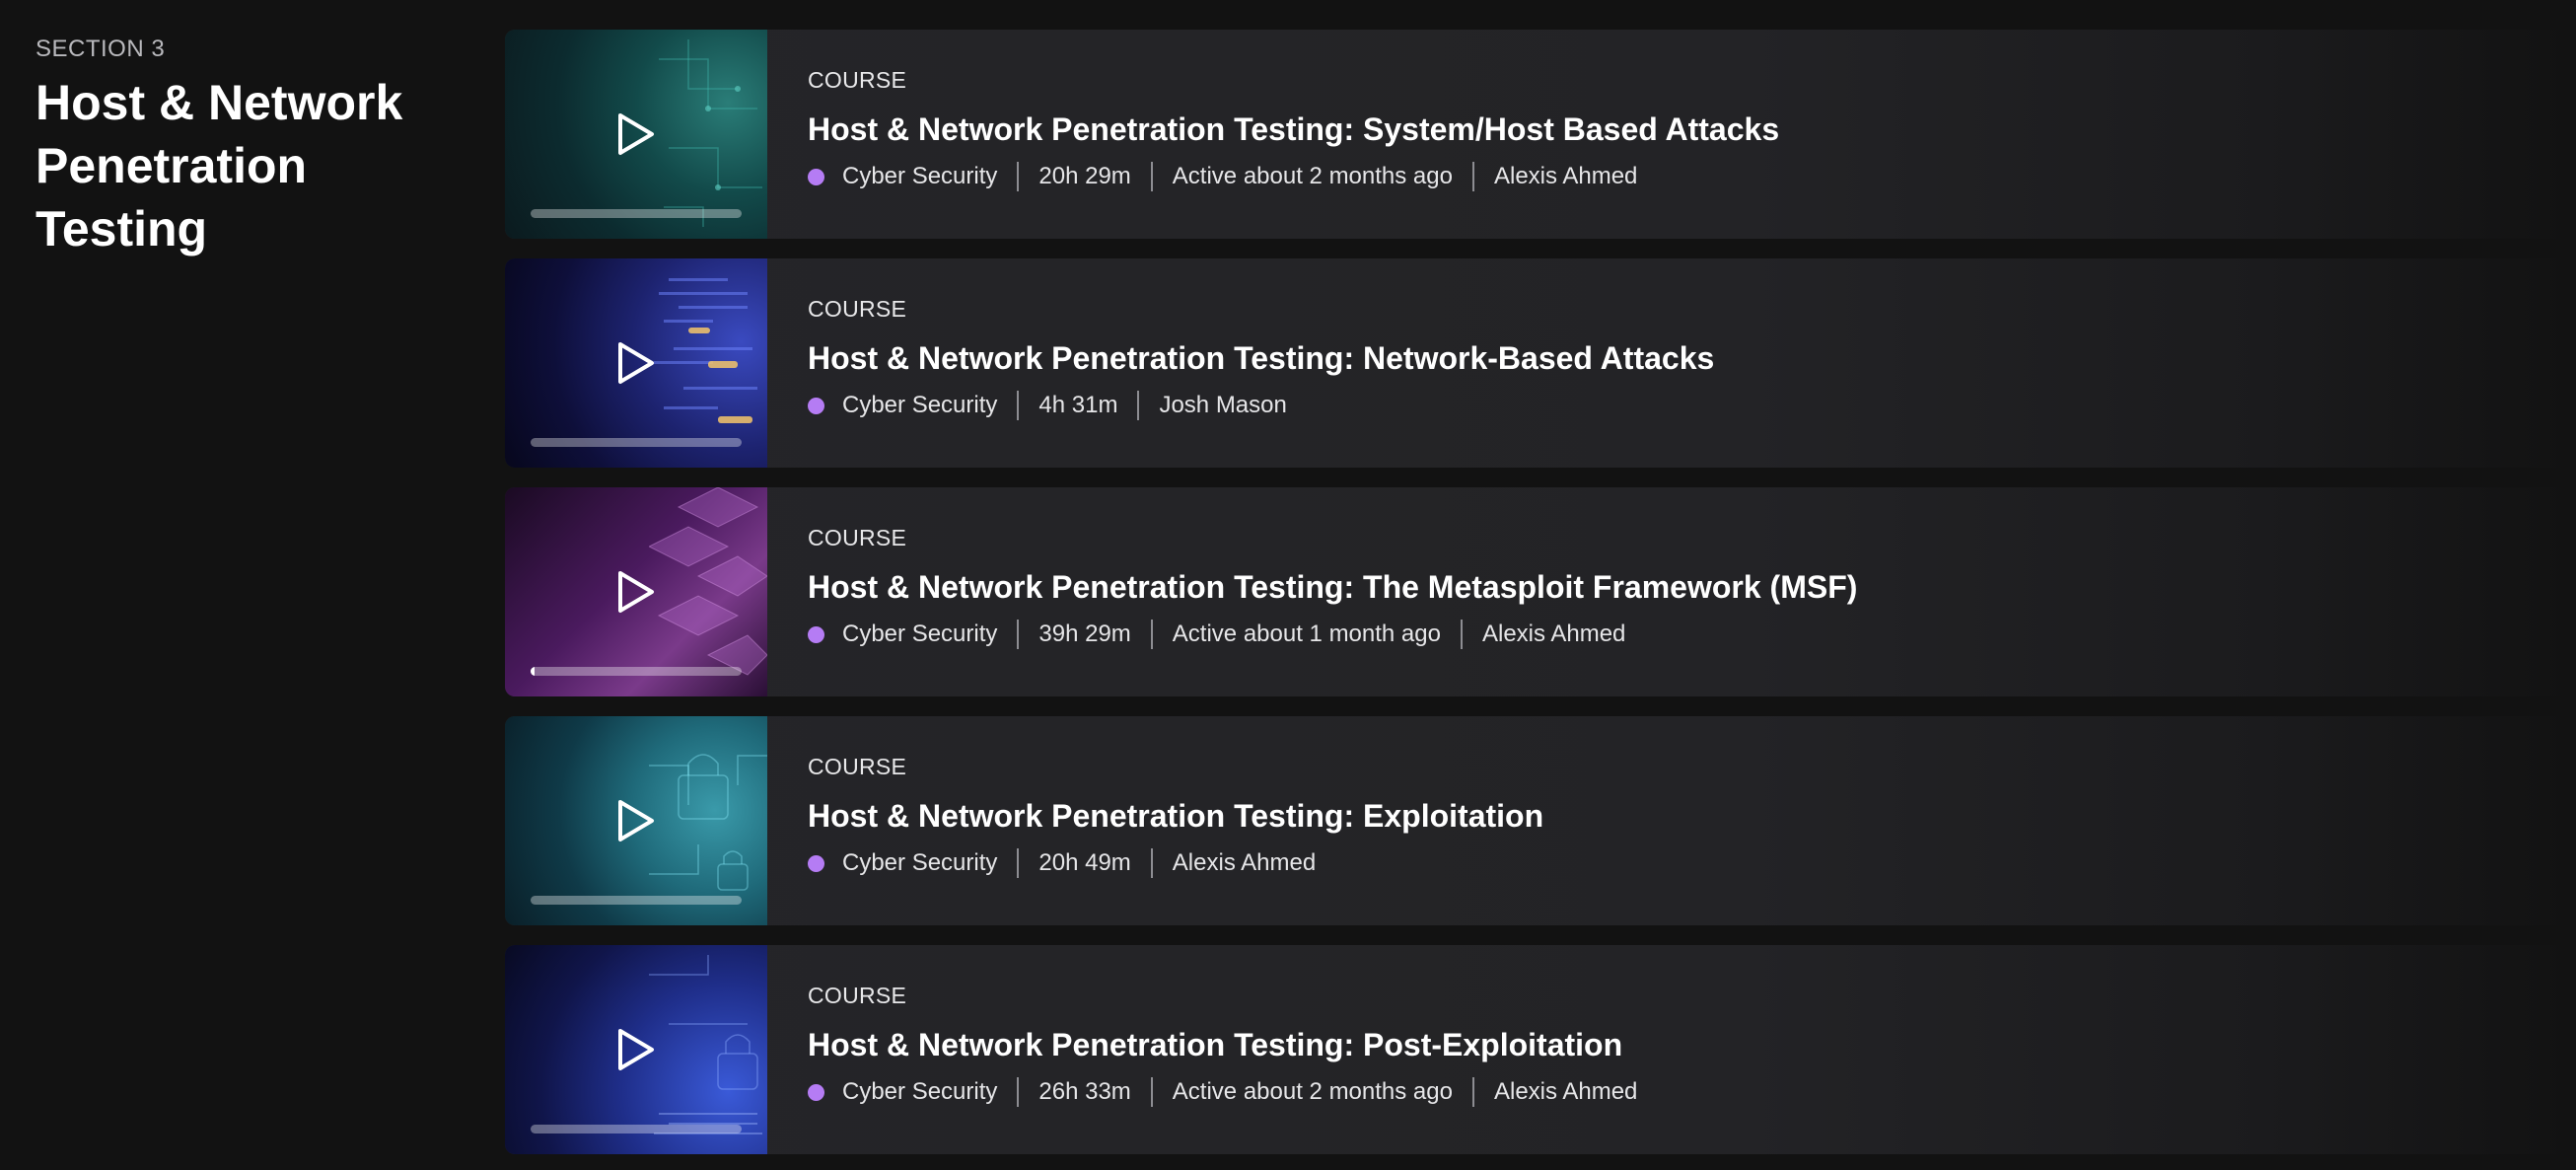 The width and height of the screenshot is (2576, 1170). I want to click on course-duration: 4h 31m, so click(1078, 405).